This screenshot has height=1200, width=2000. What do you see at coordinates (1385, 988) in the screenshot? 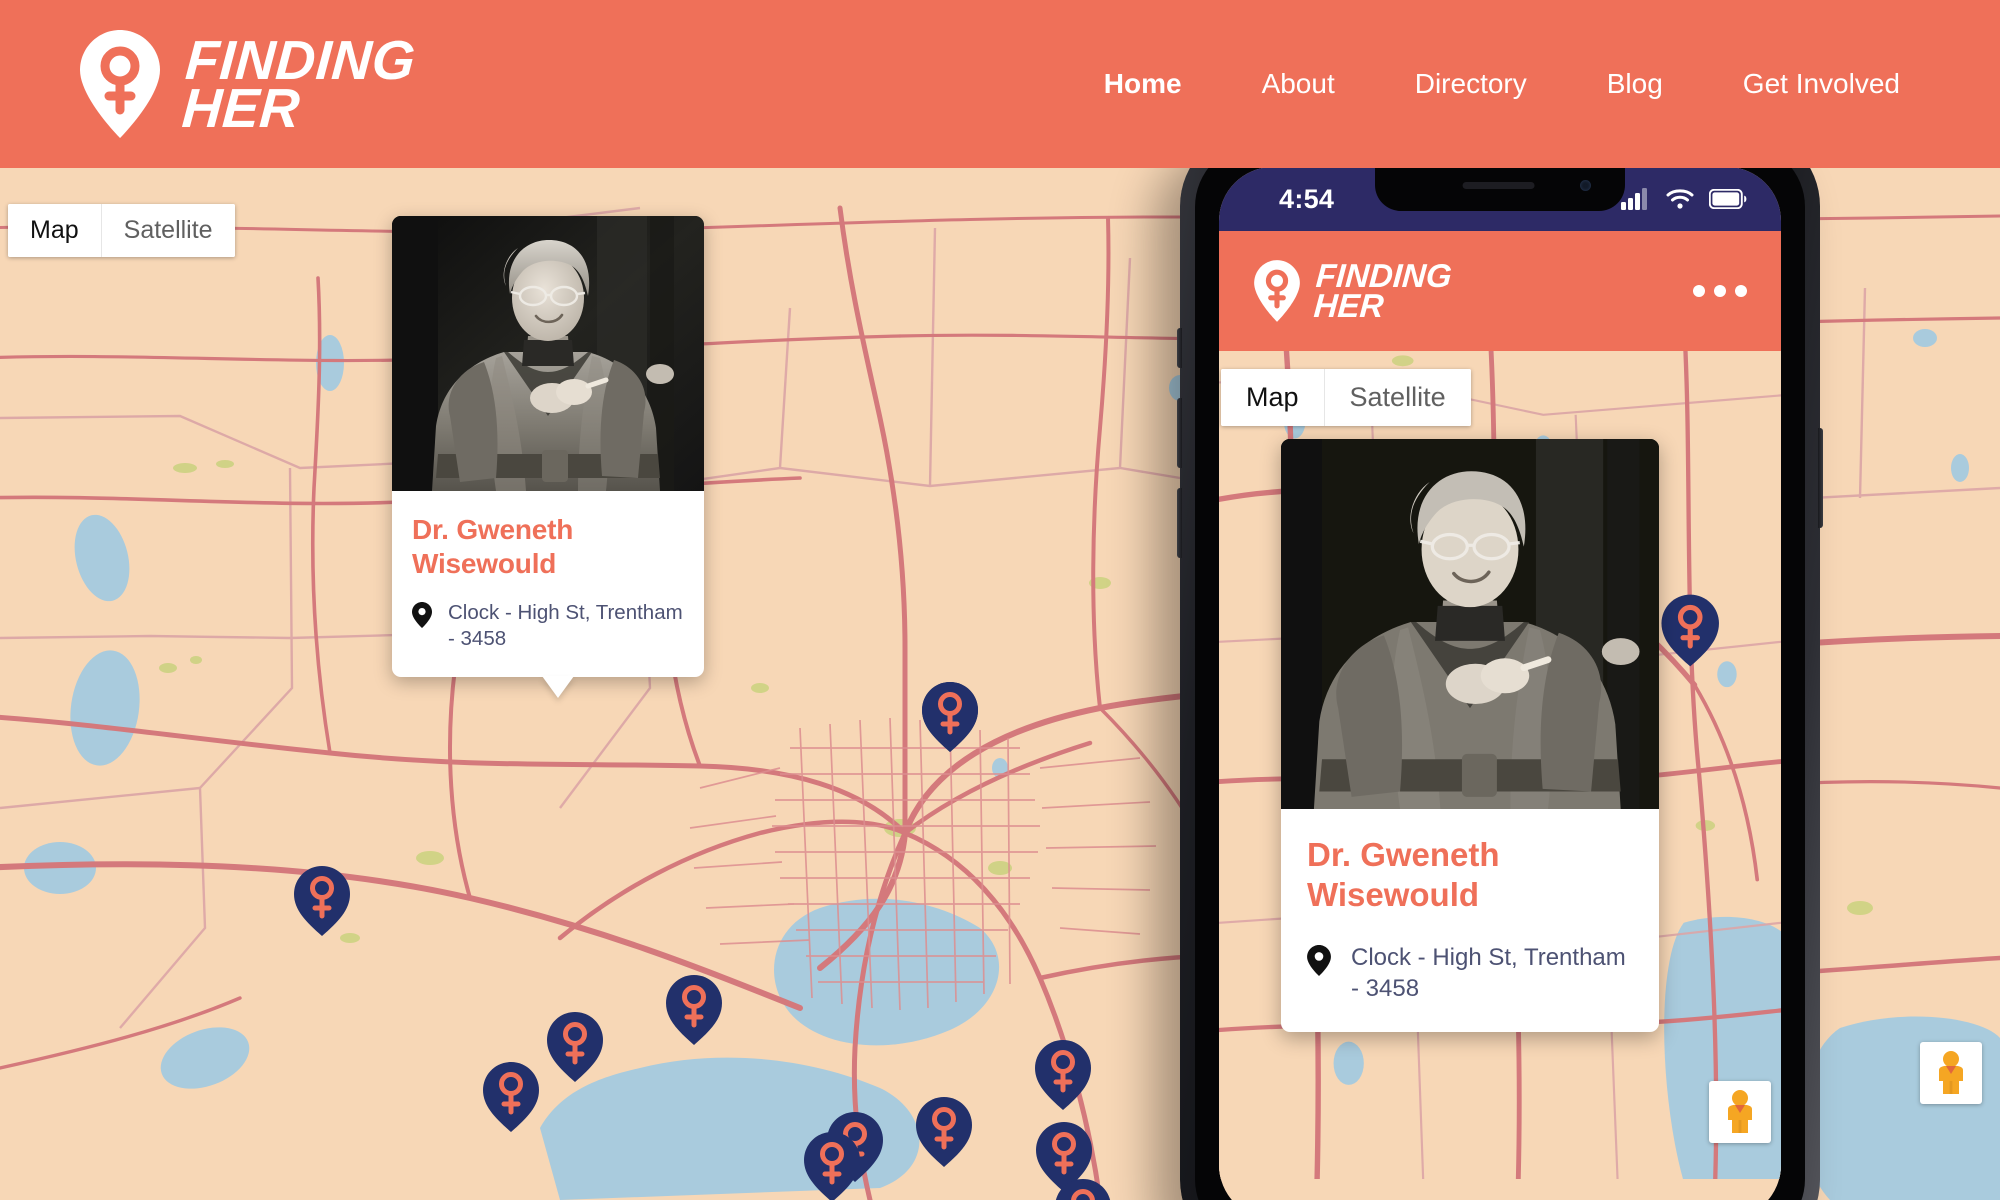
I see `mobile-address-line-2: - 3458` at bounding box center [1385, 988].